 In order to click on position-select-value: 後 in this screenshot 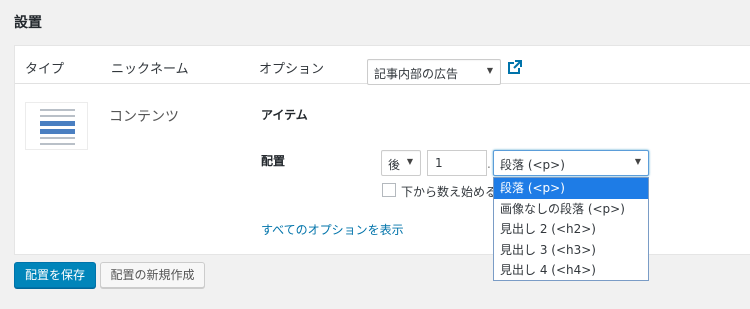, I will do `click(394, 165)`.